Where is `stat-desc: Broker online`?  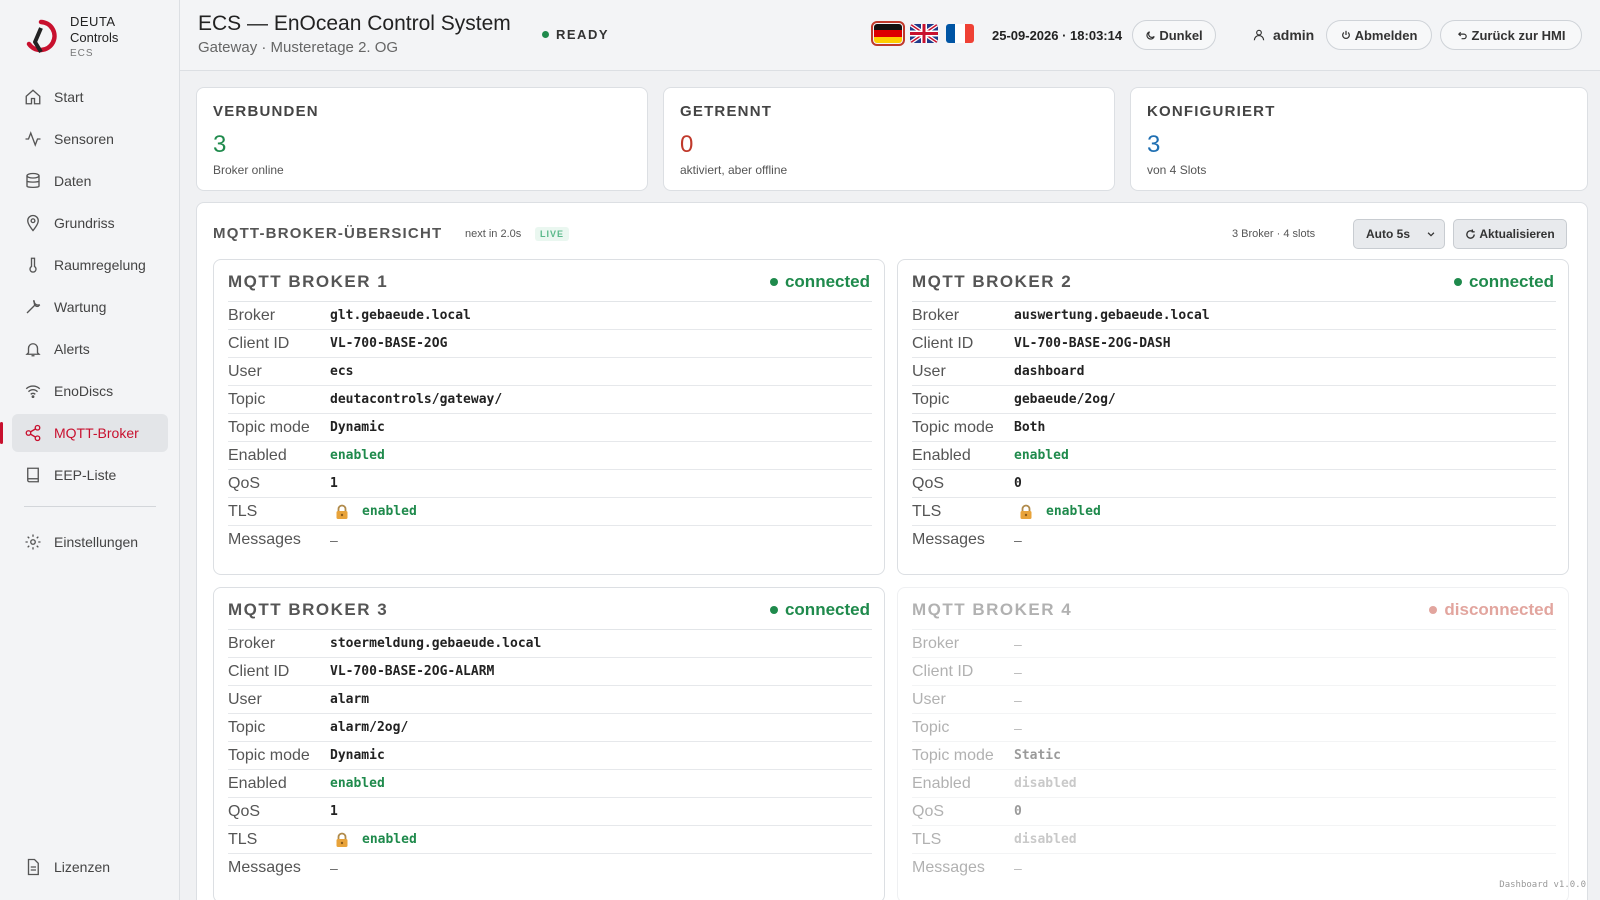
stat-desc: Broker online is located at coordinates (248, 170).